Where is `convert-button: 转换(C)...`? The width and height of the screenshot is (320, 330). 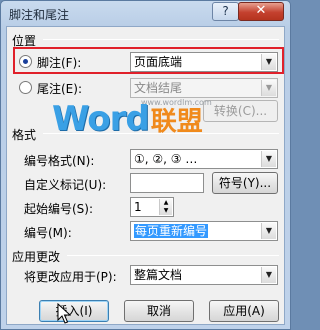 convert-button: 转换(C)... is located at coordinates (240, 111).